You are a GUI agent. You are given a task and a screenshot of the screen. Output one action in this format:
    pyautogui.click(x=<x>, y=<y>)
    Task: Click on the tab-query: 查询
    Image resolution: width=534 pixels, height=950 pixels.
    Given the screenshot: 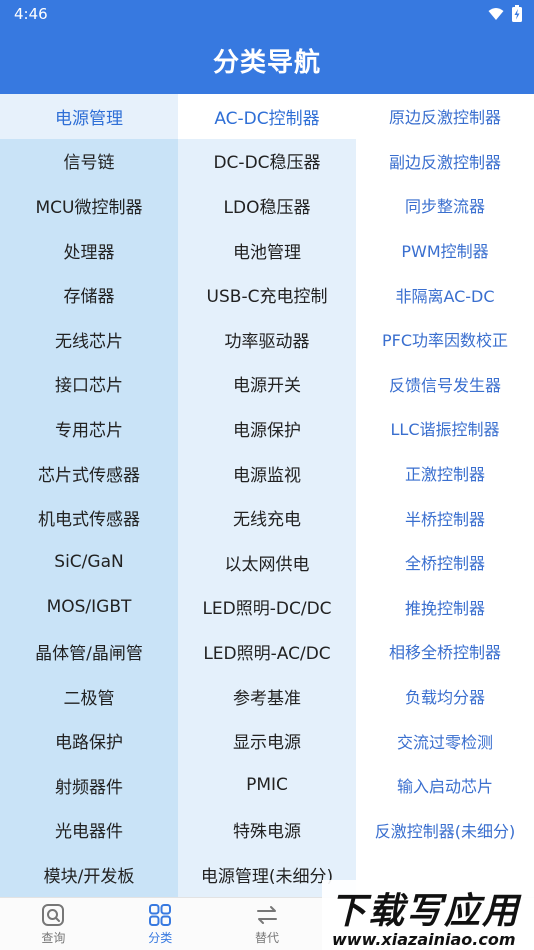 What is the action you would take?
    pyautogui.click(x=53, y=924)
    